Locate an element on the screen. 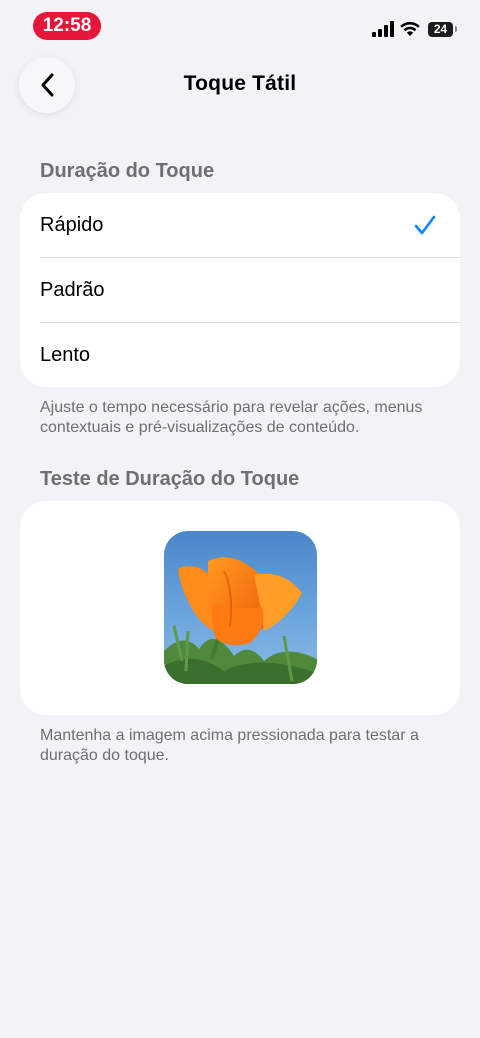  option-label: Lento is located at coordinates (65, 355).